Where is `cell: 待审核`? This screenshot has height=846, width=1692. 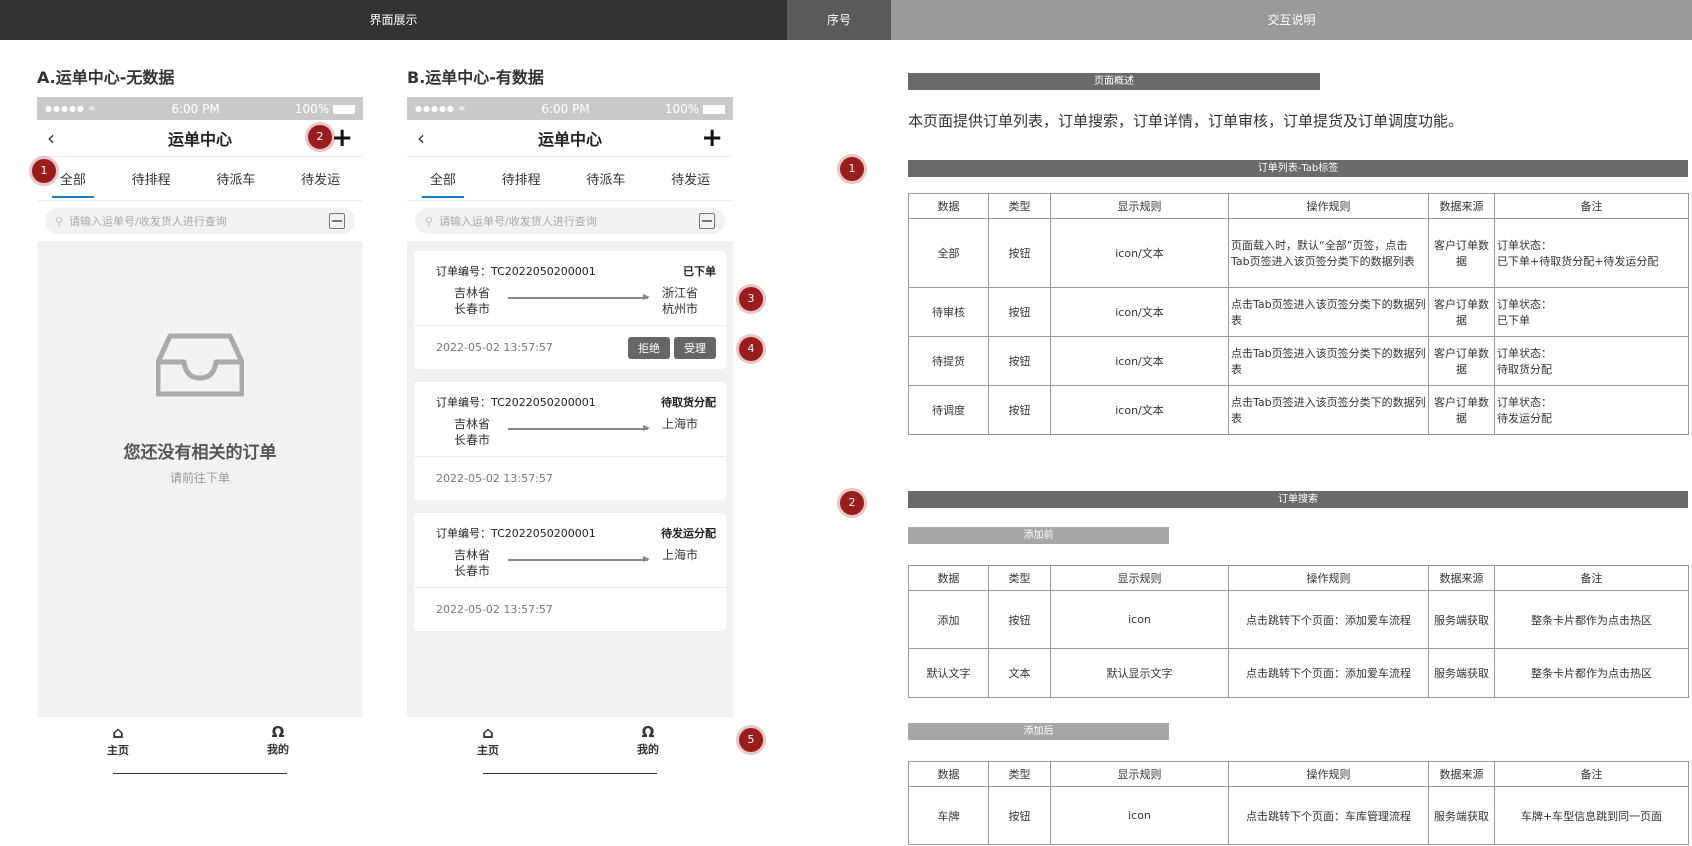
cell: 待审核 is located at coordinates (948, 312).